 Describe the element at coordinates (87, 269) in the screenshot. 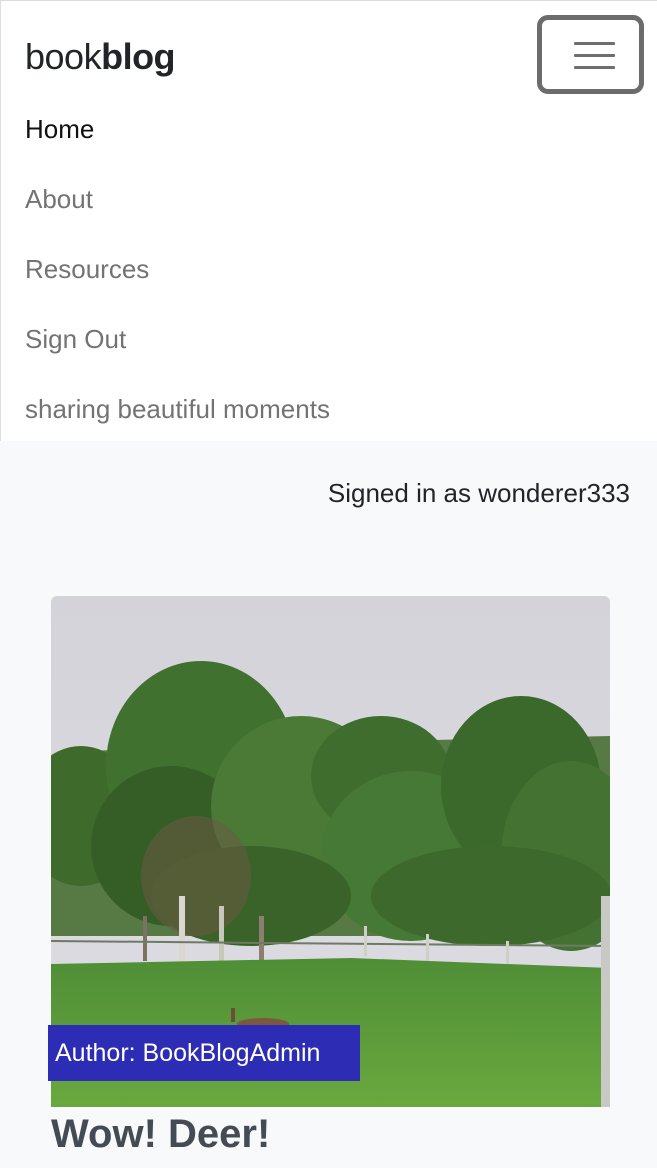

I see `nav-link-resources: Resources` at that location.